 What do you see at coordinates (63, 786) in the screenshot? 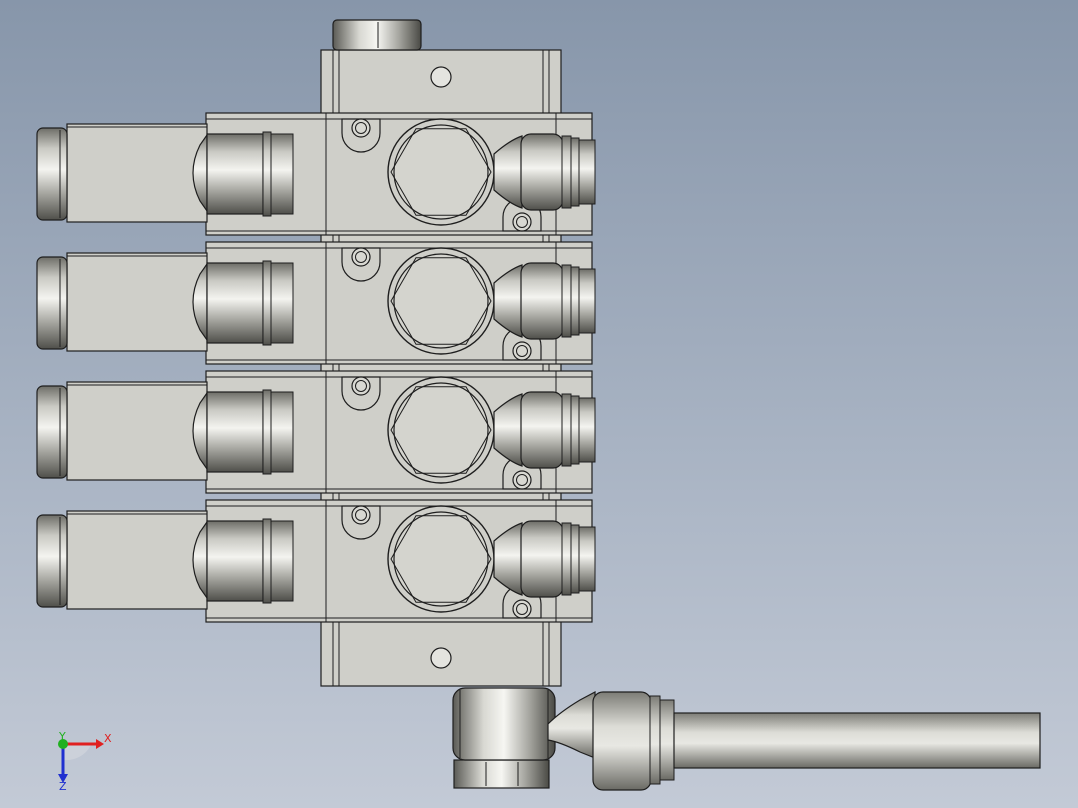
I see `z-axis-label: Z` at bounding box center [63, 786].